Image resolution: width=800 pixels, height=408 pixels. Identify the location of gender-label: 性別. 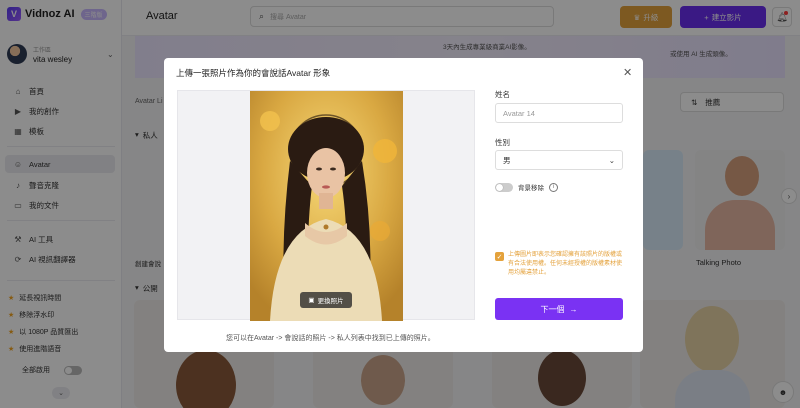
(502, 142).